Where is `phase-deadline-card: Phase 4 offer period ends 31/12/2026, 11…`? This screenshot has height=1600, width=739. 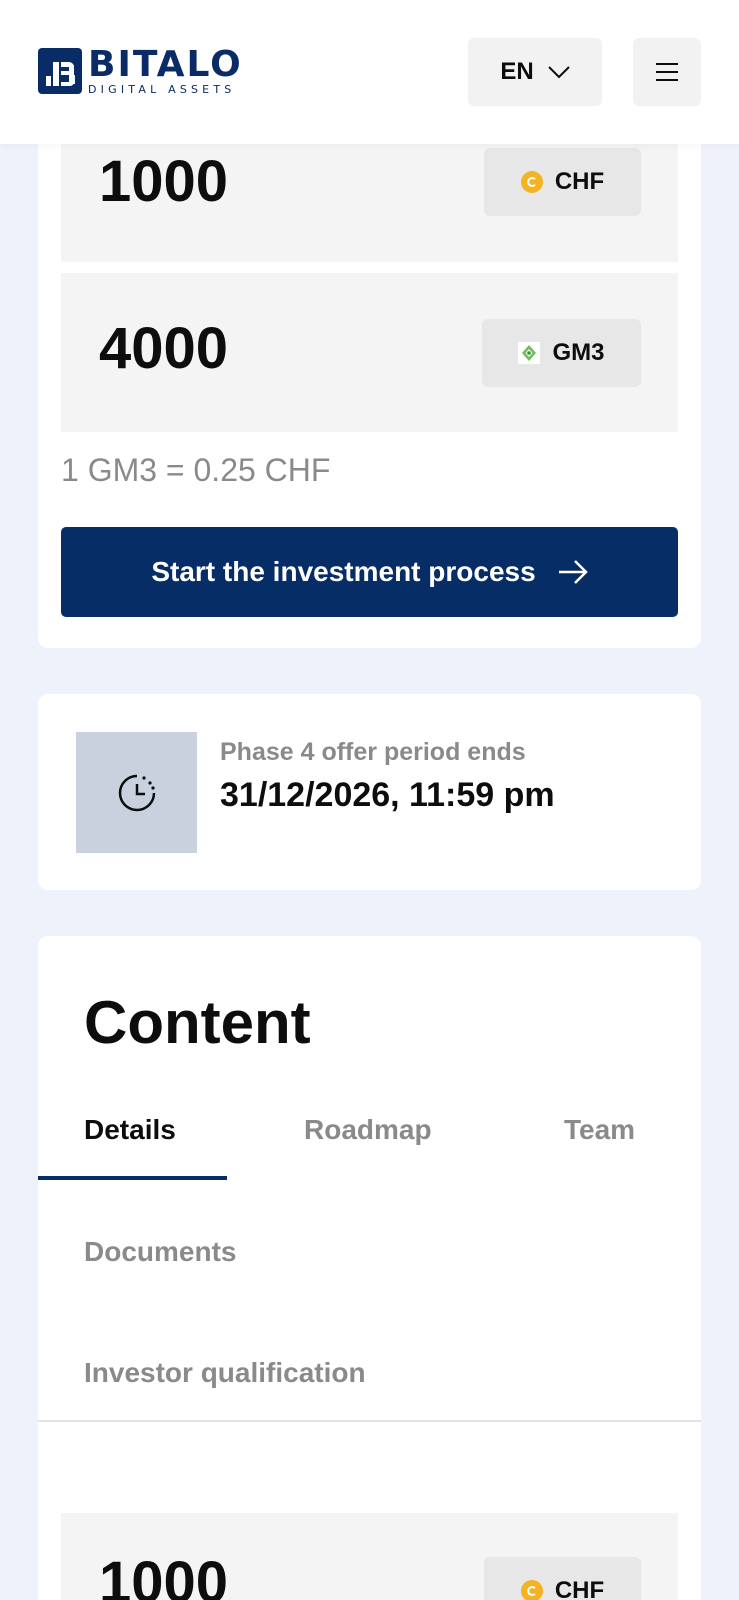
phase-deadline-card: Phase 4 offer period ends 31/12/2026, 11… is located at coordinates (369, 792).